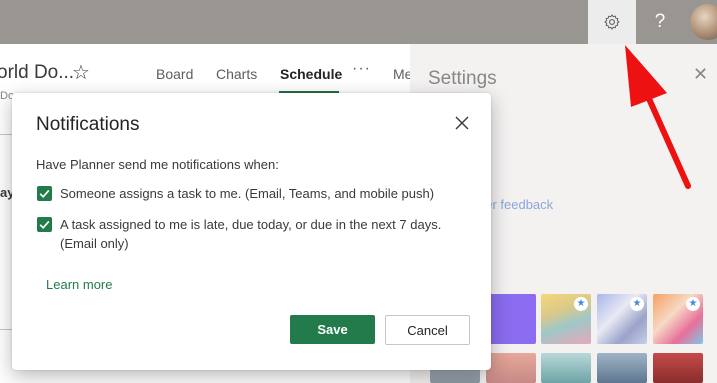 The width and height of the screenshot is (717, 383). I want to click on theme-tile-rainbow: ★, so click(566, 319).